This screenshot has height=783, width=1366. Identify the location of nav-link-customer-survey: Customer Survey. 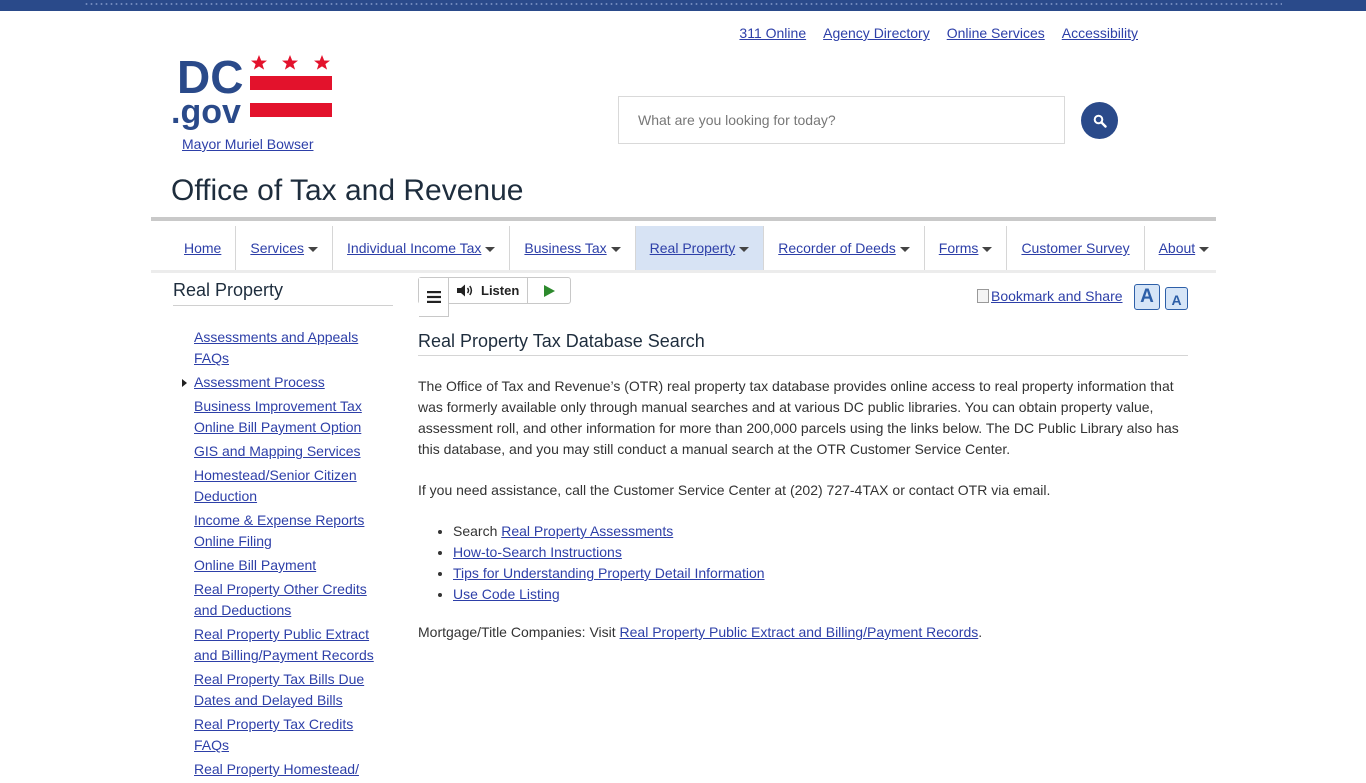
(1075, 248).